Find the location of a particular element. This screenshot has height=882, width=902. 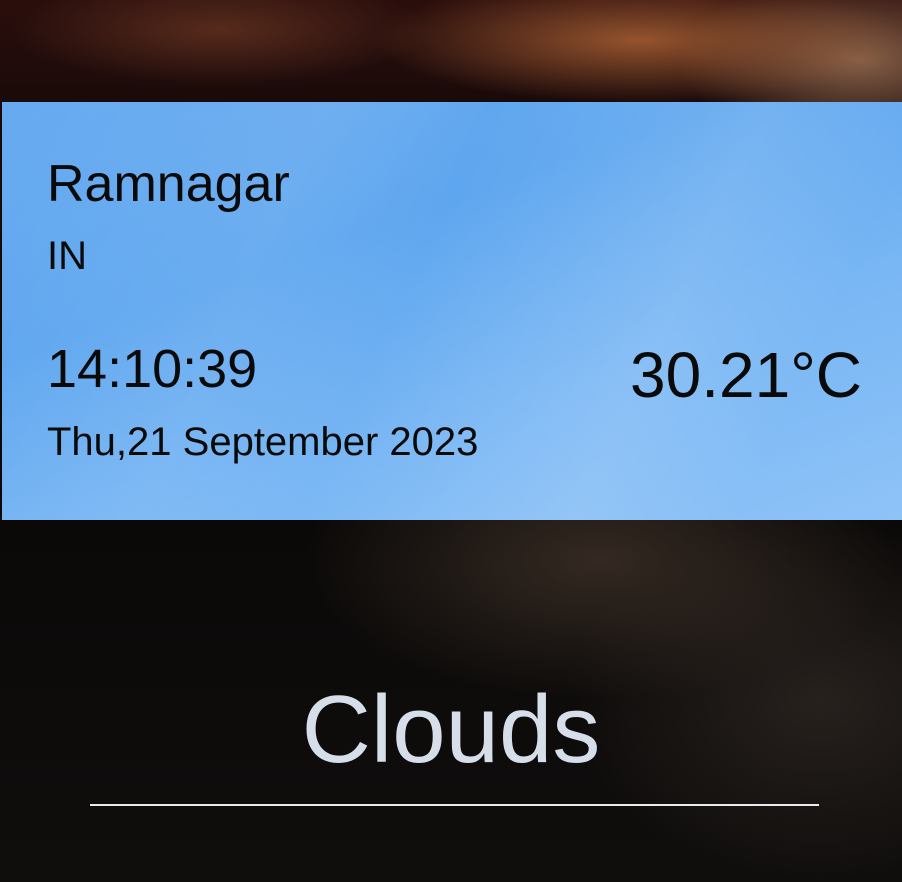

temperature-readout: 30.21°C is located at coordinates (746, 375).